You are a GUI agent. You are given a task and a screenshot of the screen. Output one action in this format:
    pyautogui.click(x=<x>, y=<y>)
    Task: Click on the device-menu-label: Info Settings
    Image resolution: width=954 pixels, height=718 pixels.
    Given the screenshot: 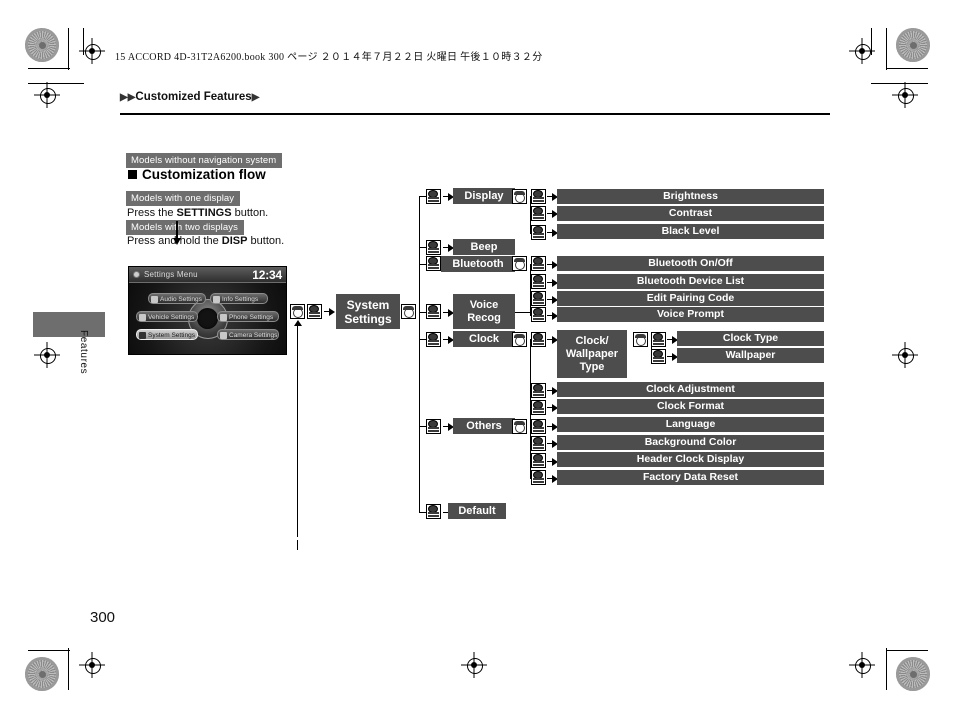 What is the action you would take?
    pyautogui.click(x=240, y=299)
    